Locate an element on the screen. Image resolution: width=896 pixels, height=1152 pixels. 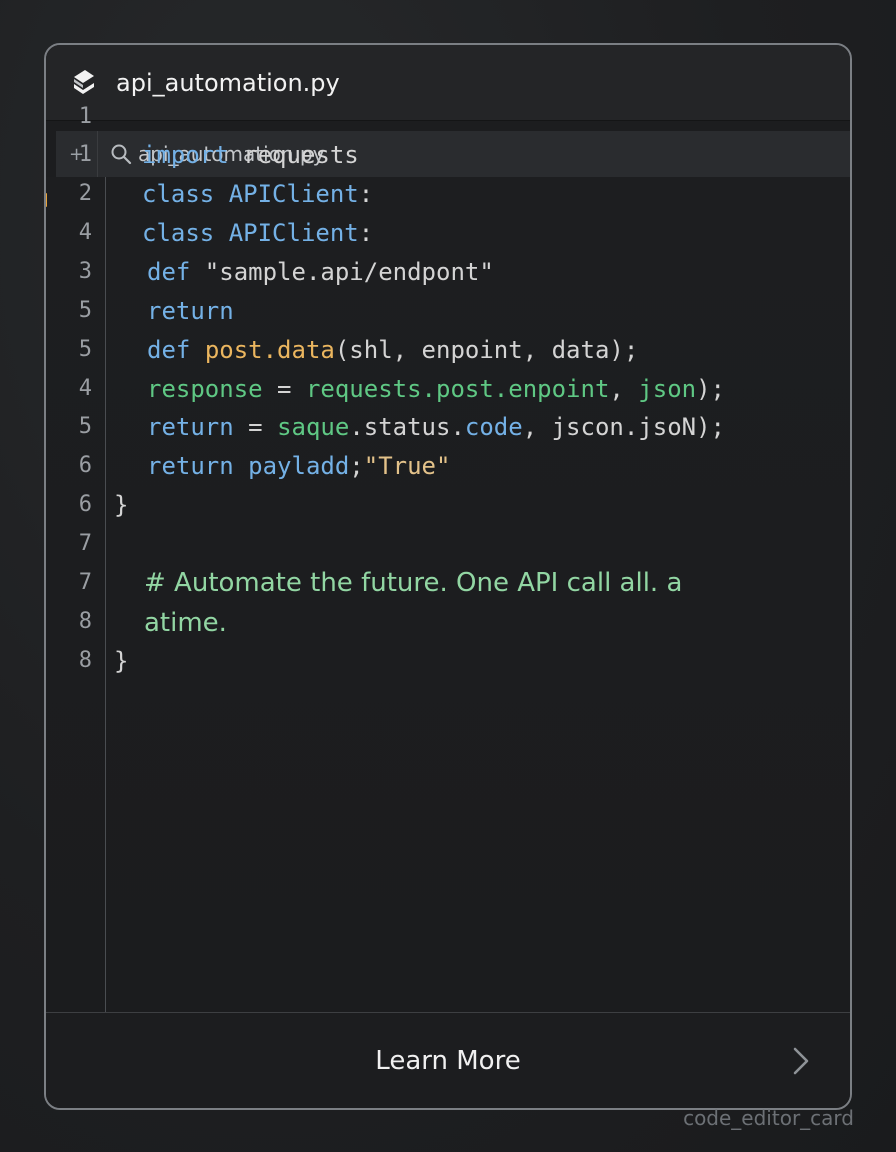
search-icon is located at coordinates (121, 154).